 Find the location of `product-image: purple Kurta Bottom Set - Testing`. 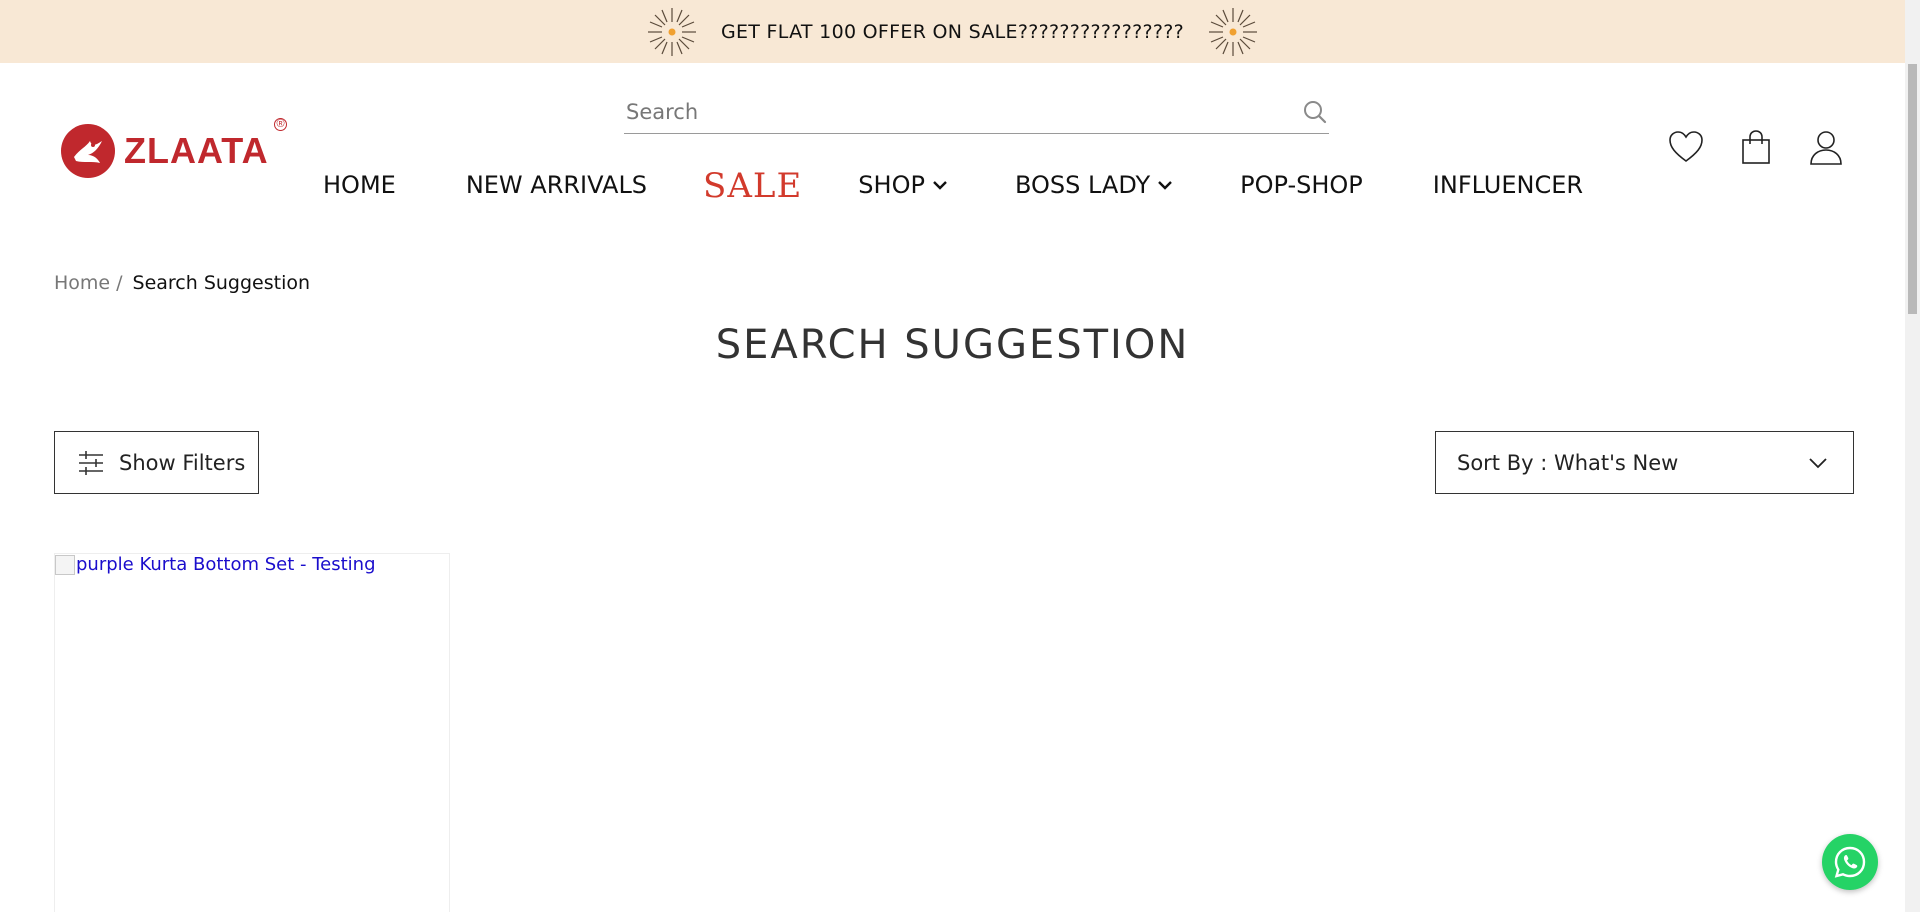

product-image: purple Kurta Bottom Set - Testing is located at coordinates (252, 565).